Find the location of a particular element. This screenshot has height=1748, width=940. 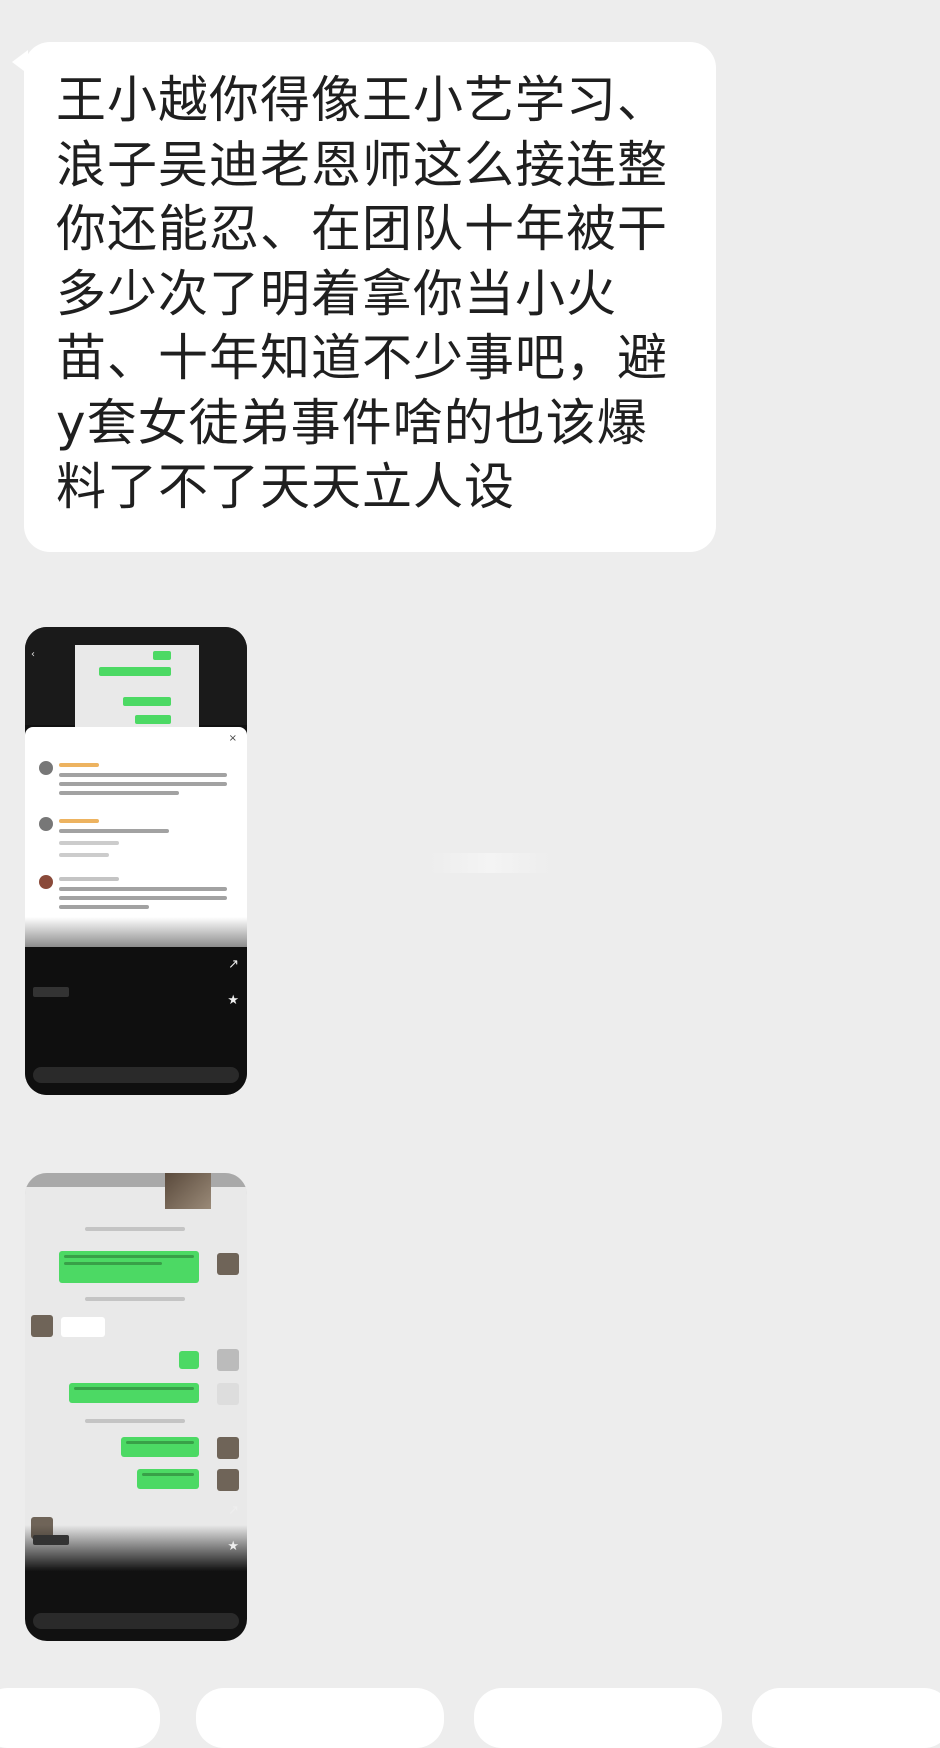

embedded-chat-area is located at coordinates (136, 1377).